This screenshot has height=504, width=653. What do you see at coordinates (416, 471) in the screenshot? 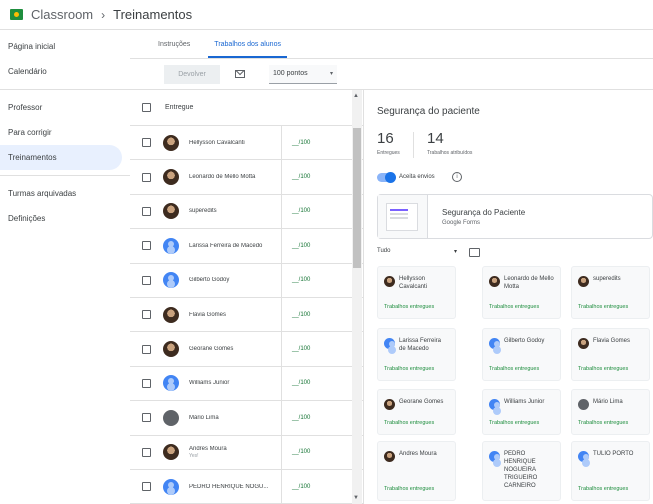
I see `submission-card: Andres Moura Trabalhos entregues` at bounding box center [416, 471].